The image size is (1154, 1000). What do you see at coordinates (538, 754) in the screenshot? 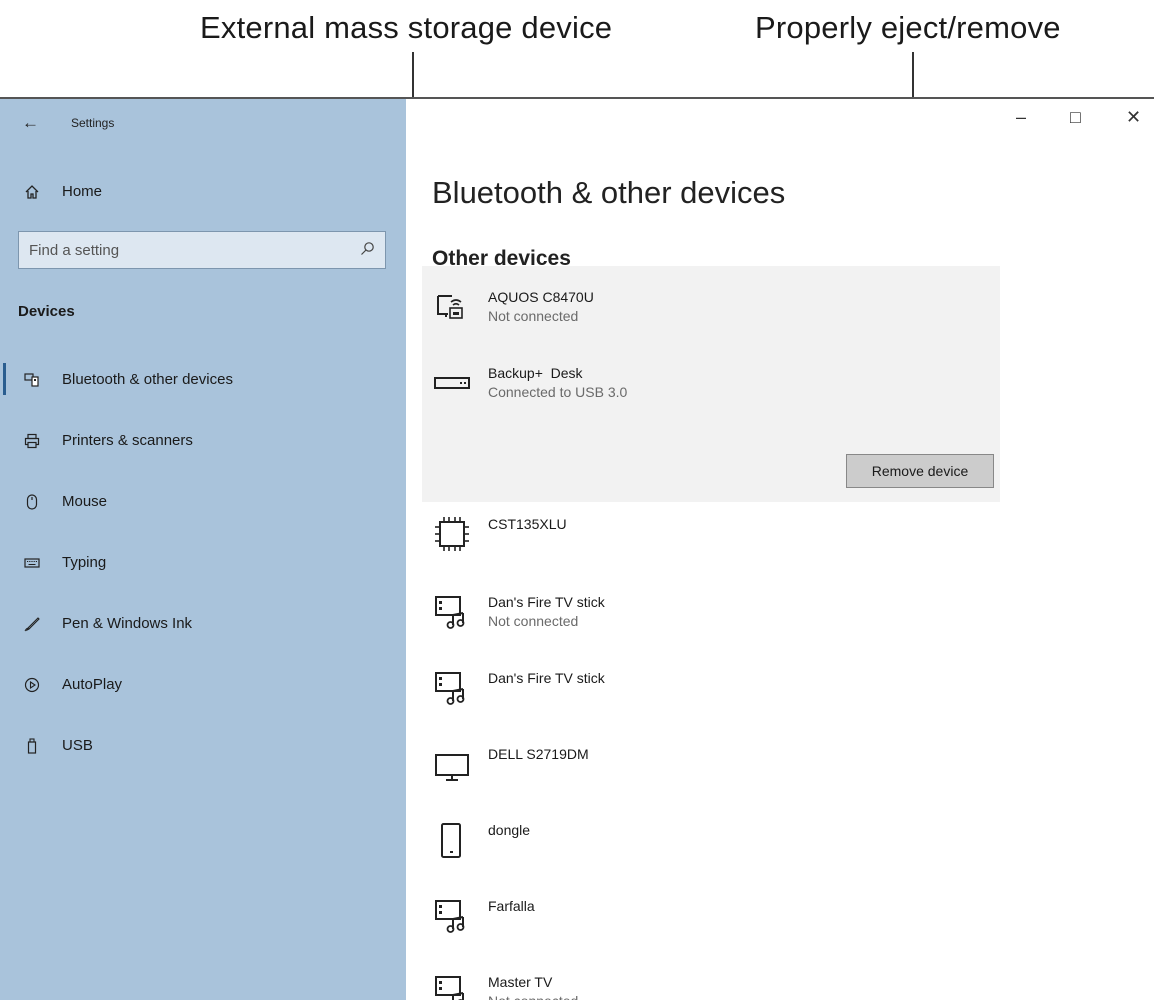
I see `device-name: DELL S2719DM` at bounding box center [538, 754].